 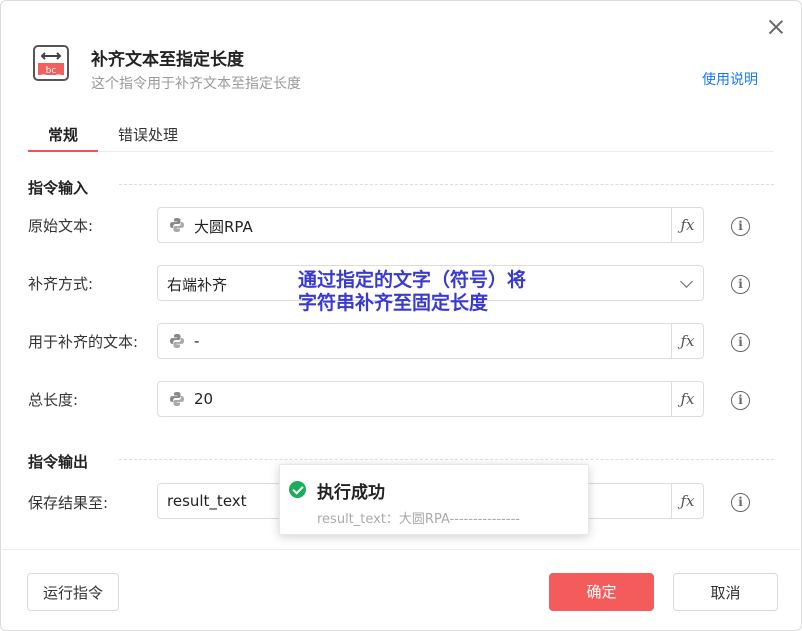 What do you see at coordinates (73, 592) in the screenshot?
I see `run-command-button: 运行指令` at bounding box center [73, 592].